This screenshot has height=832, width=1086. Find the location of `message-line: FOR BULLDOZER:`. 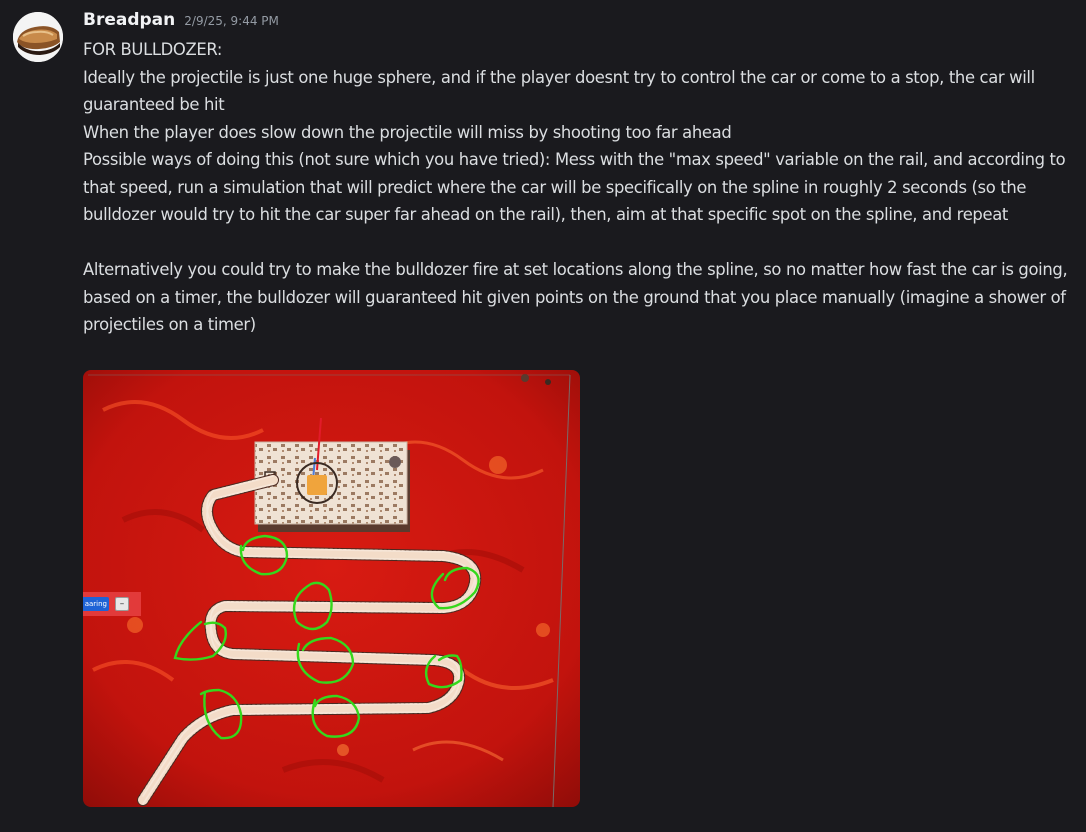

message-line: FOR BULLDOZER: is located at coordinates (153, 49).